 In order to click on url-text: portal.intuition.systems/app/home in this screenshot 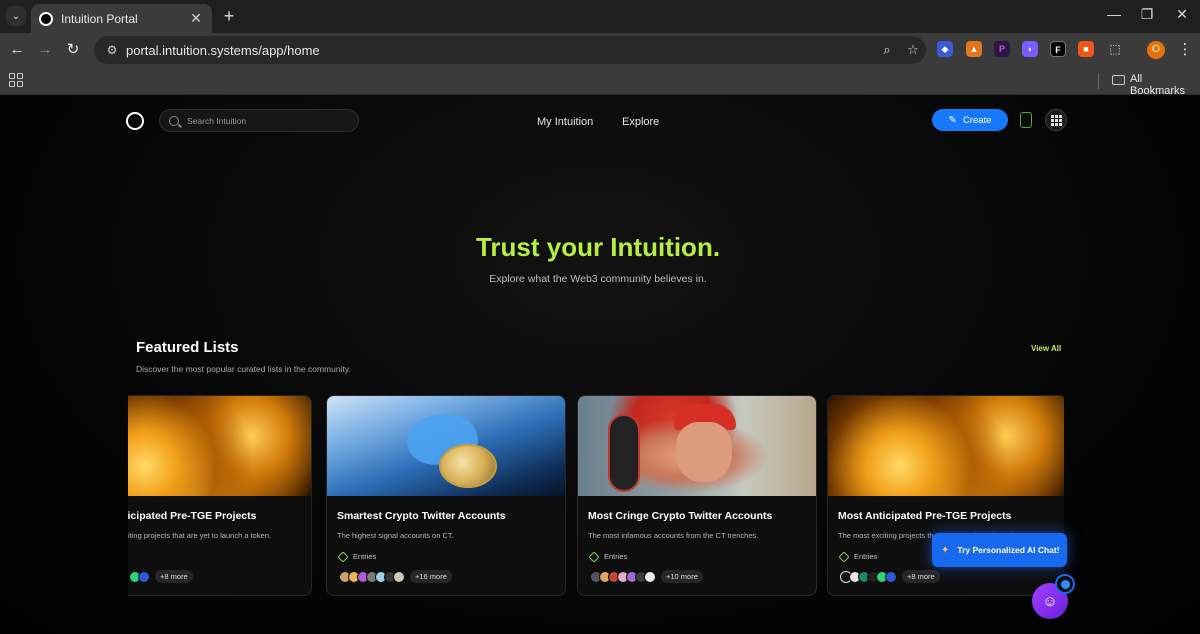, I will do `click(500, 50)`.